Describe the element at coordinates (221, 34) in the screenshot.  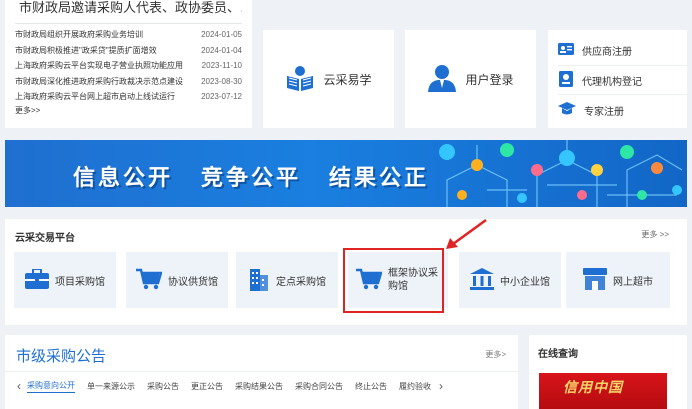
I see `news-date: 2024-01-05` at that location.